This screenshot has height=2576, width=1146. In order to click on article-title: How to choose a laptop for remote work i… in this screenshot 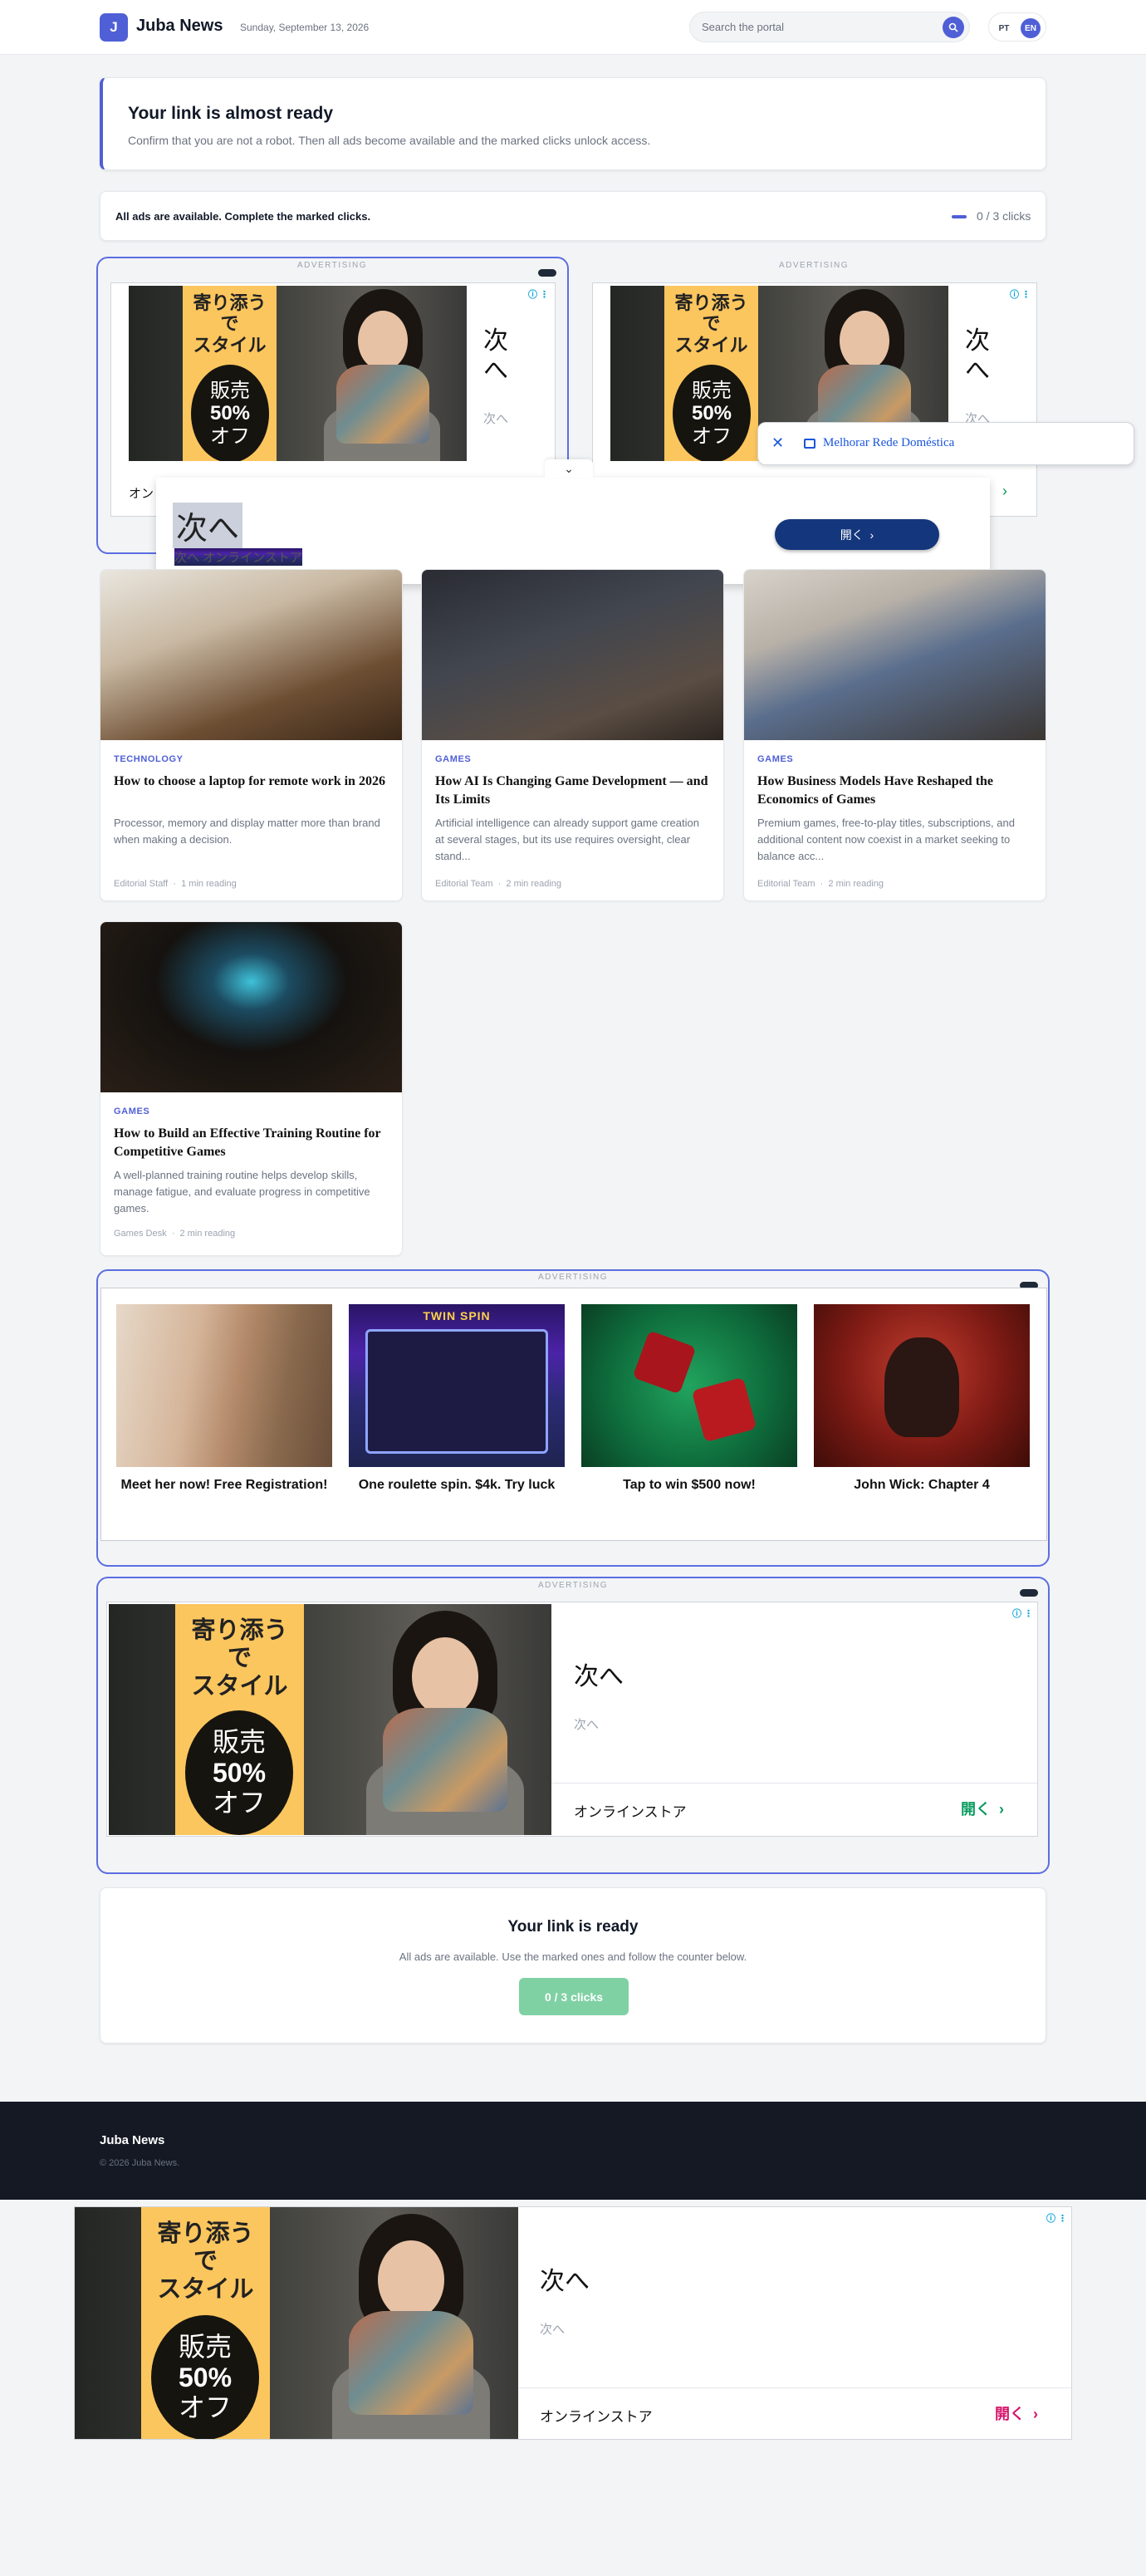, I will do `click(251, 782)`.